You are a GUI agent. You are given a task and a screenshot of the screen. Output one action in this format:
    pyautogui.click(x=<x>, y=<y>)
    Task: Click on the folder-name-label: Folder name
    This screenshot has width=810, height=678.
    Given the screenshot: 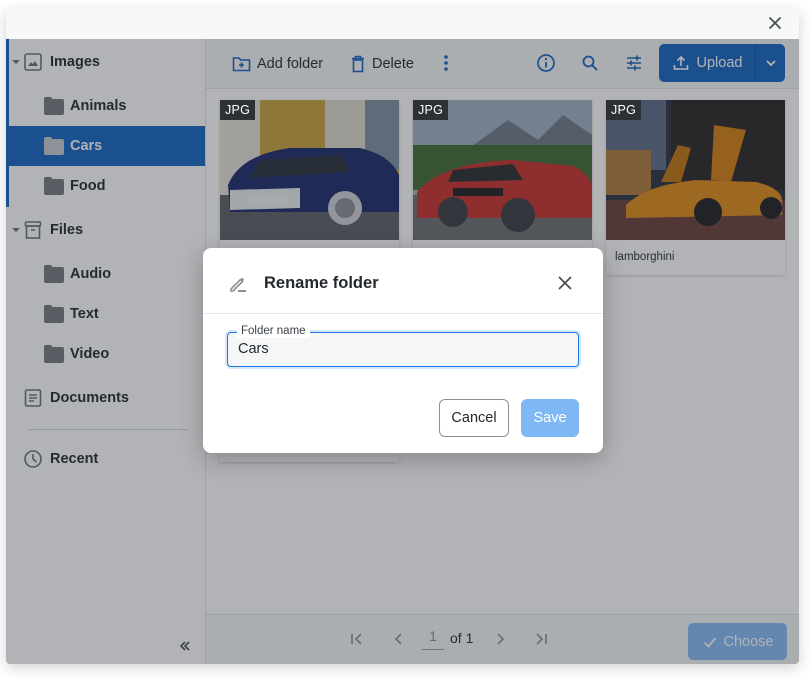 What is the action you would take?
    pyautogui.click(x=273, y=331)
    